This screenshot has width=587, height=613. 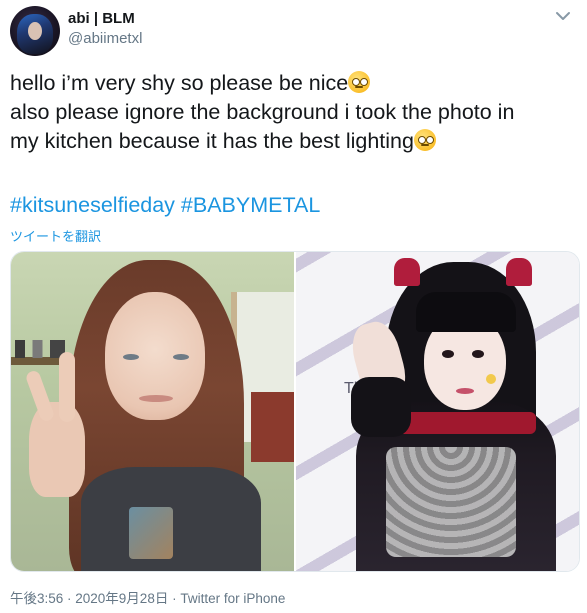 What do you see at coordinates (563, 16) in the screenshot?
I see `chevron-down-icon` at bounding box center [563, 16].